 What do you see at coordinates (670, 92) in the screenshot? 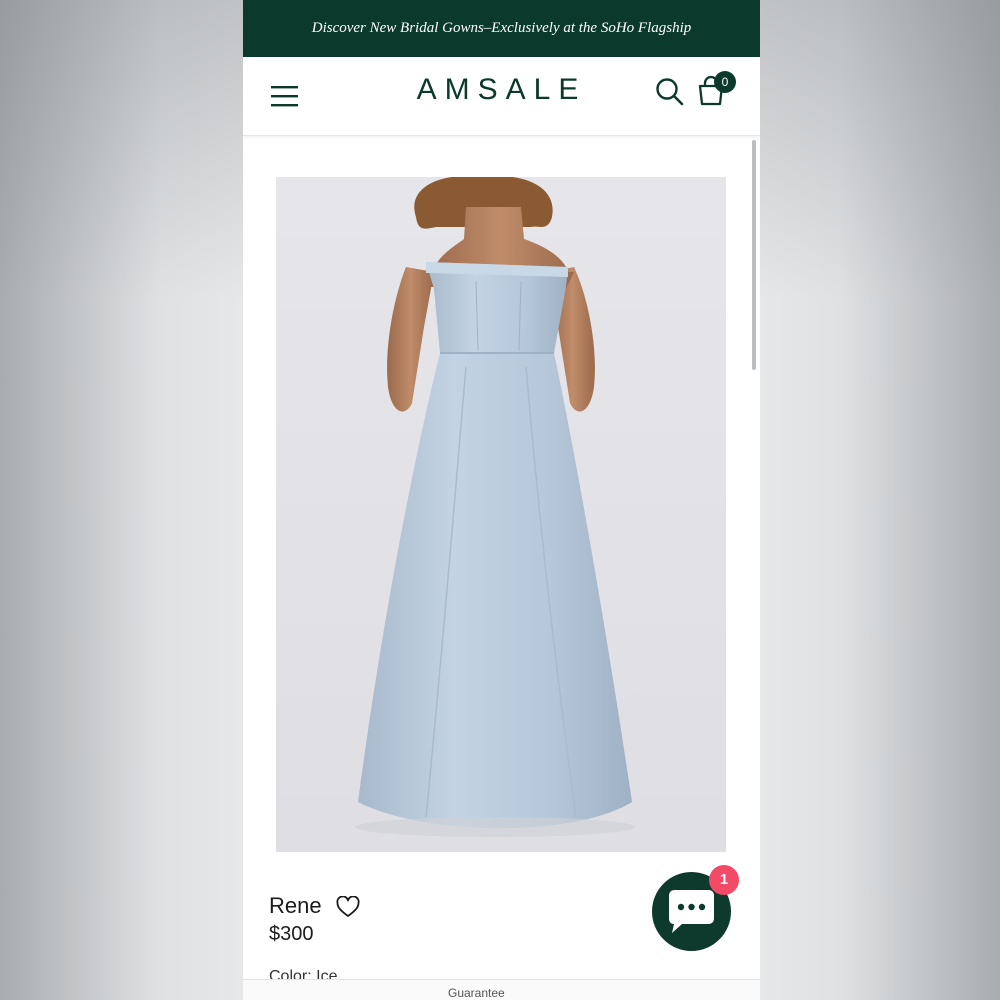
I see `search-icon` at bounding box center [670, 92].